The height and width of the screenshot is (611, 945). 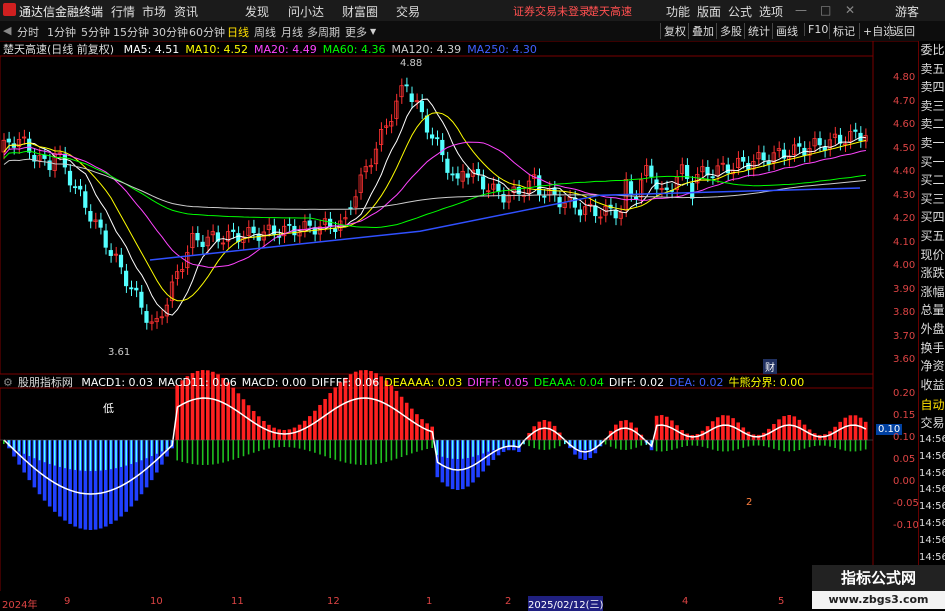 I want to click on period-tab-timeline: 分时, so click(x=28, y=32).